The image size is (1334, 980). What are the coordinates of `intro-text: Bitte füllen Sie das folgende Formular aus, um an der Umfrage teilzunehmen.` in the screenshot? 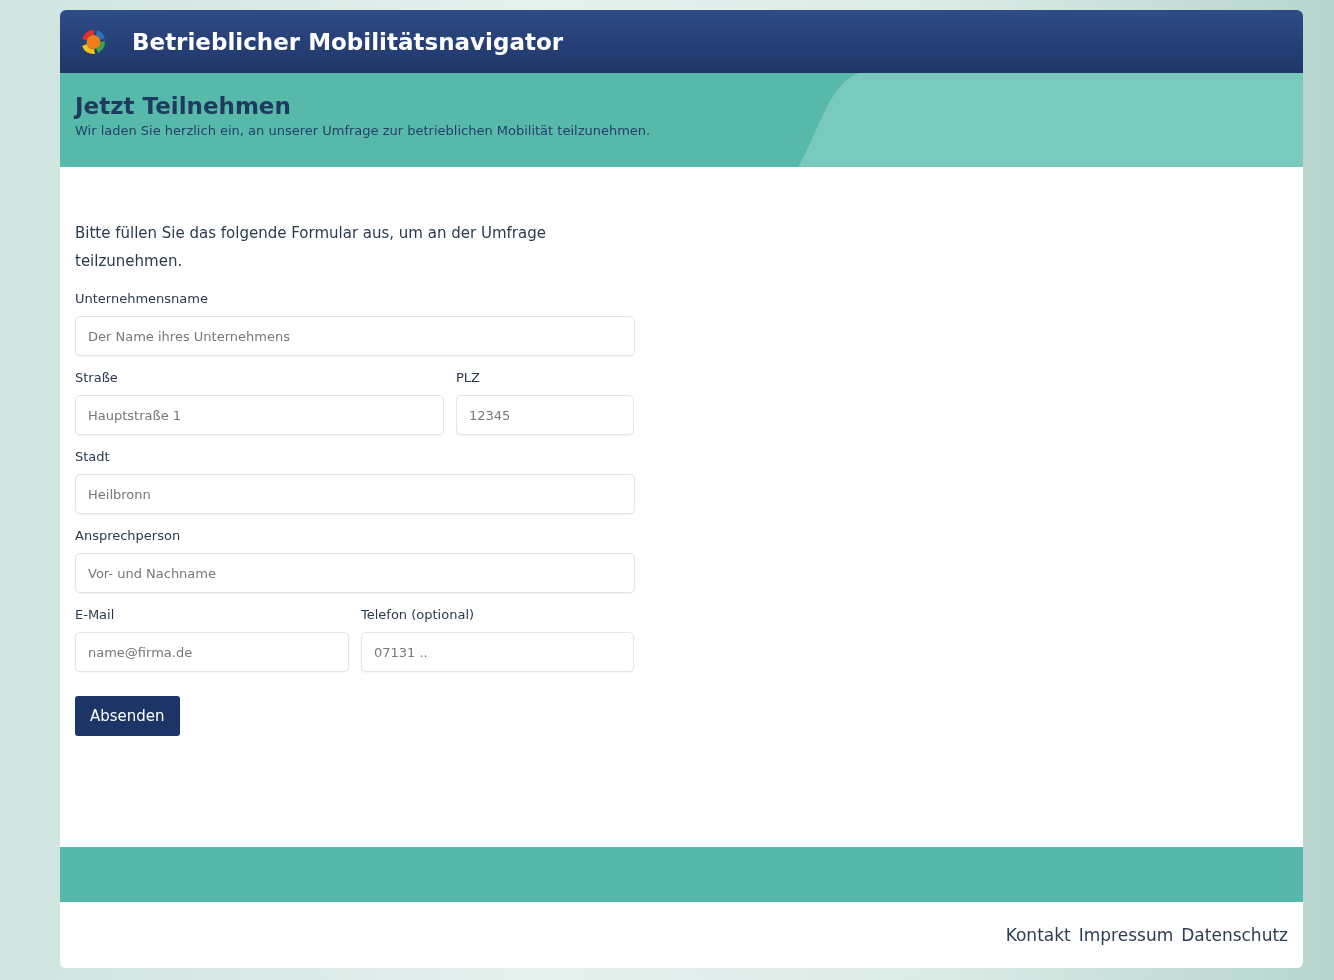 It's located at (311, 247).